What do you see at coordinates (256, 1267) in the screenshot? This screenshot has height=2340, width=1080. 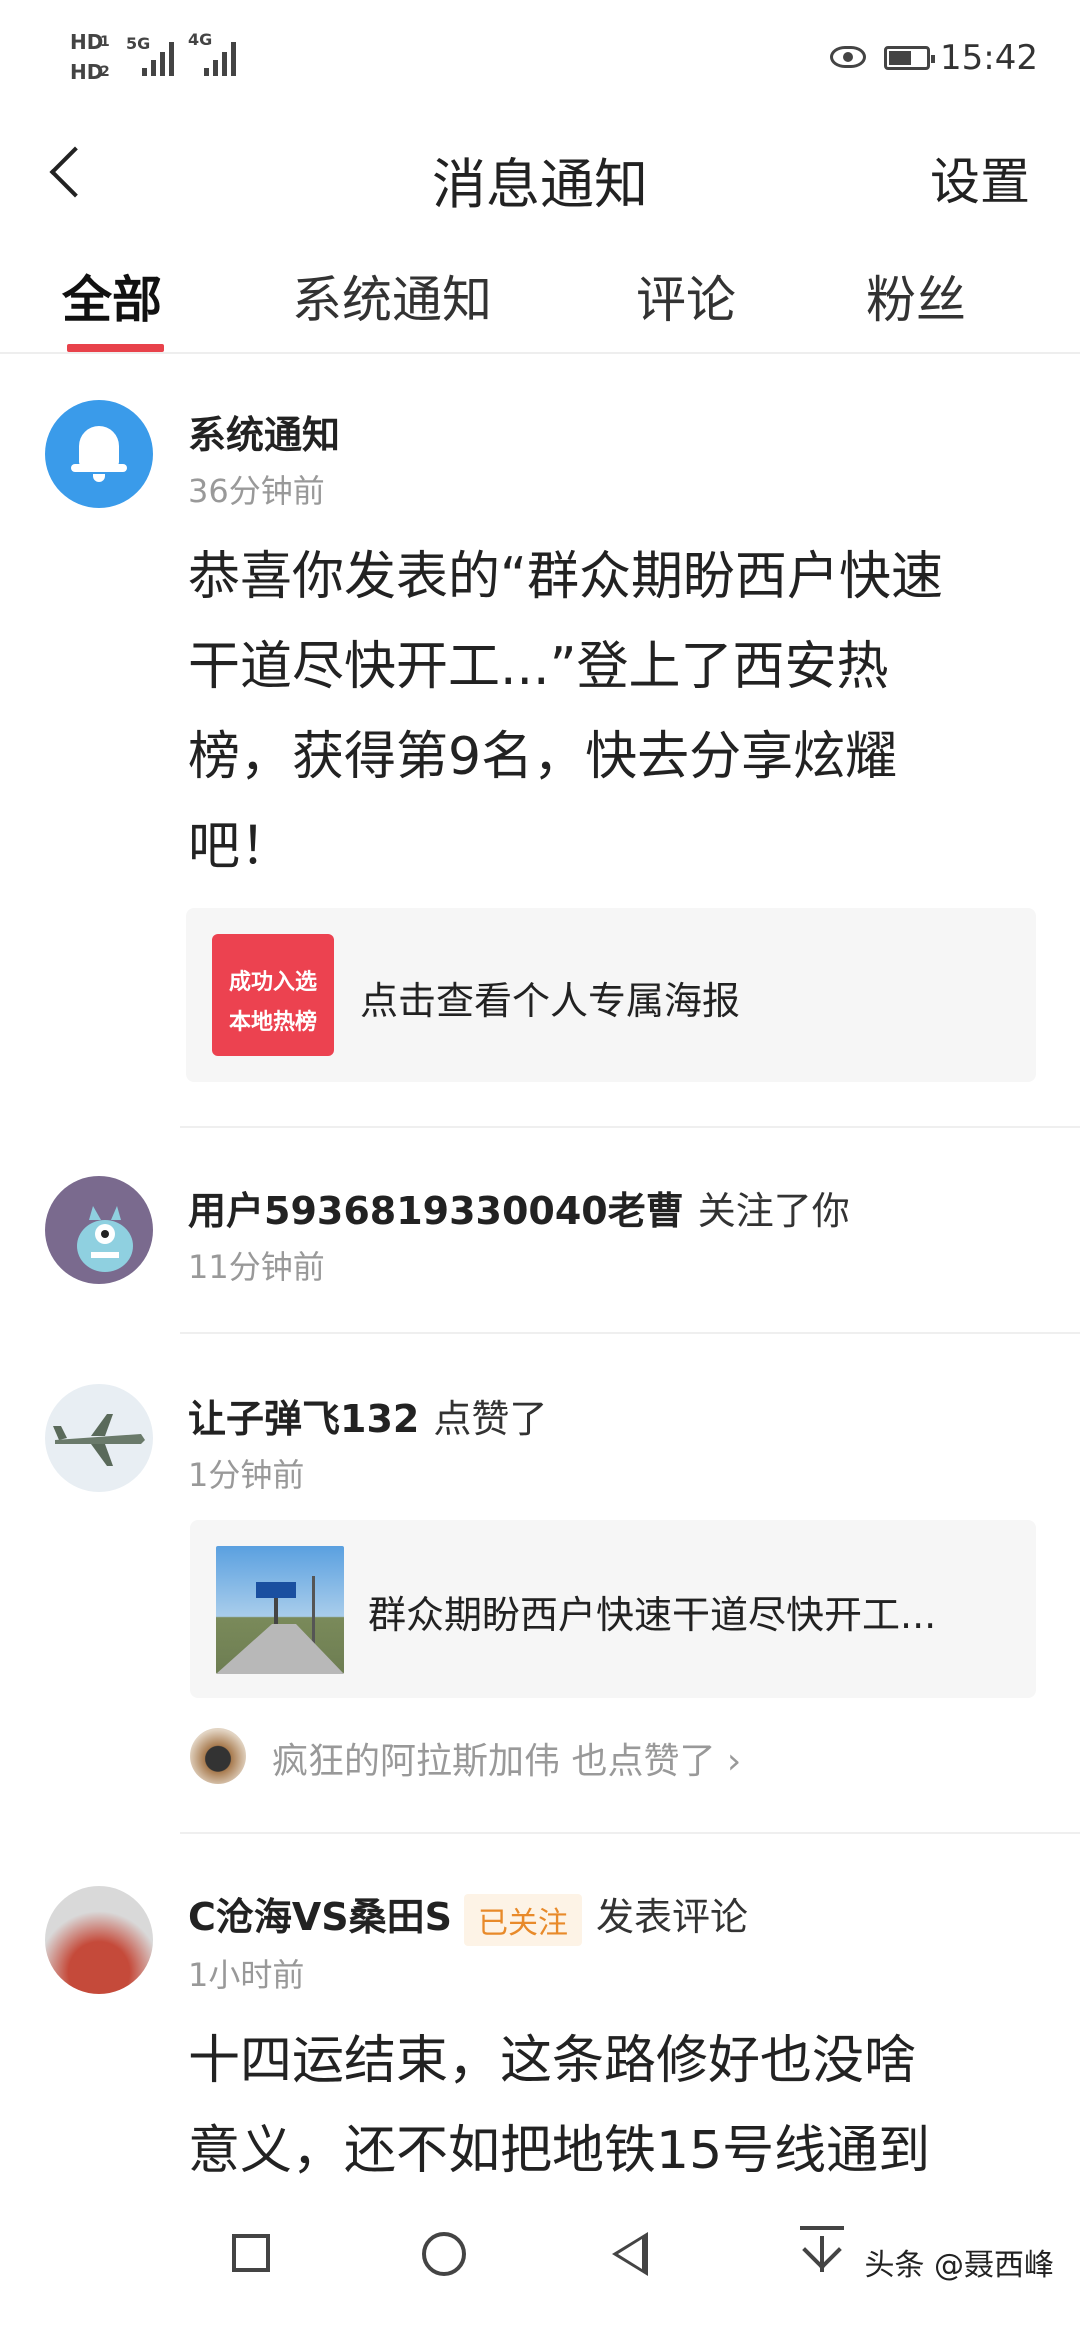 I see `timestamp: 11分钟前` at bounding box center [256, 1267].